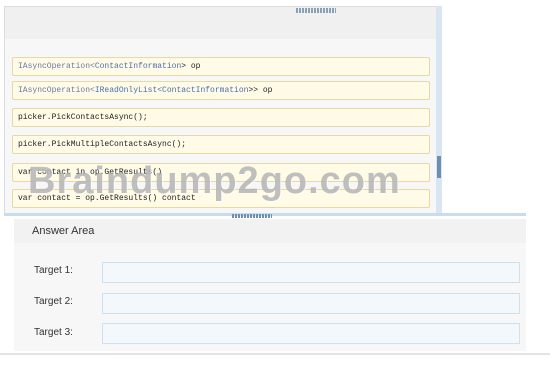  What do you see at coordinates (275, 354) in the screenshot?
I see `bottom-divider` at bounding box center [275, 354].